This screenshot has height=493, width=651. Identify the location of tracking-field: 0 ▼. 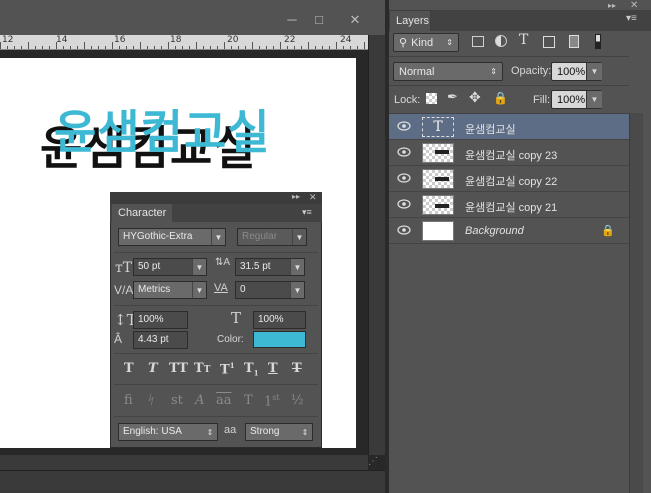
(270, 290).